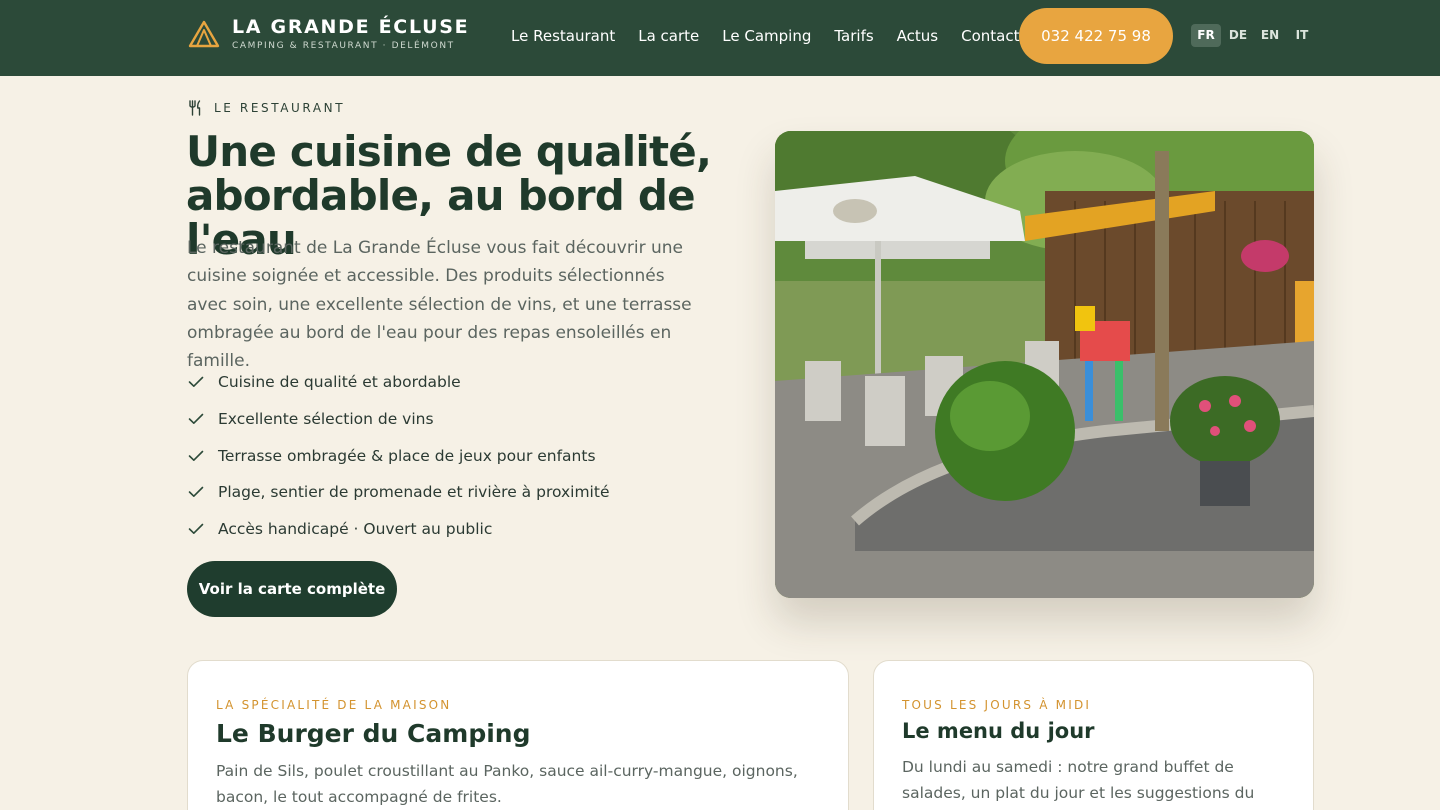 Image resolution: width=1440 pixels, height=810 pixels. I want to click on language-switcher: FR DE EN IT, so click(1255, 35).